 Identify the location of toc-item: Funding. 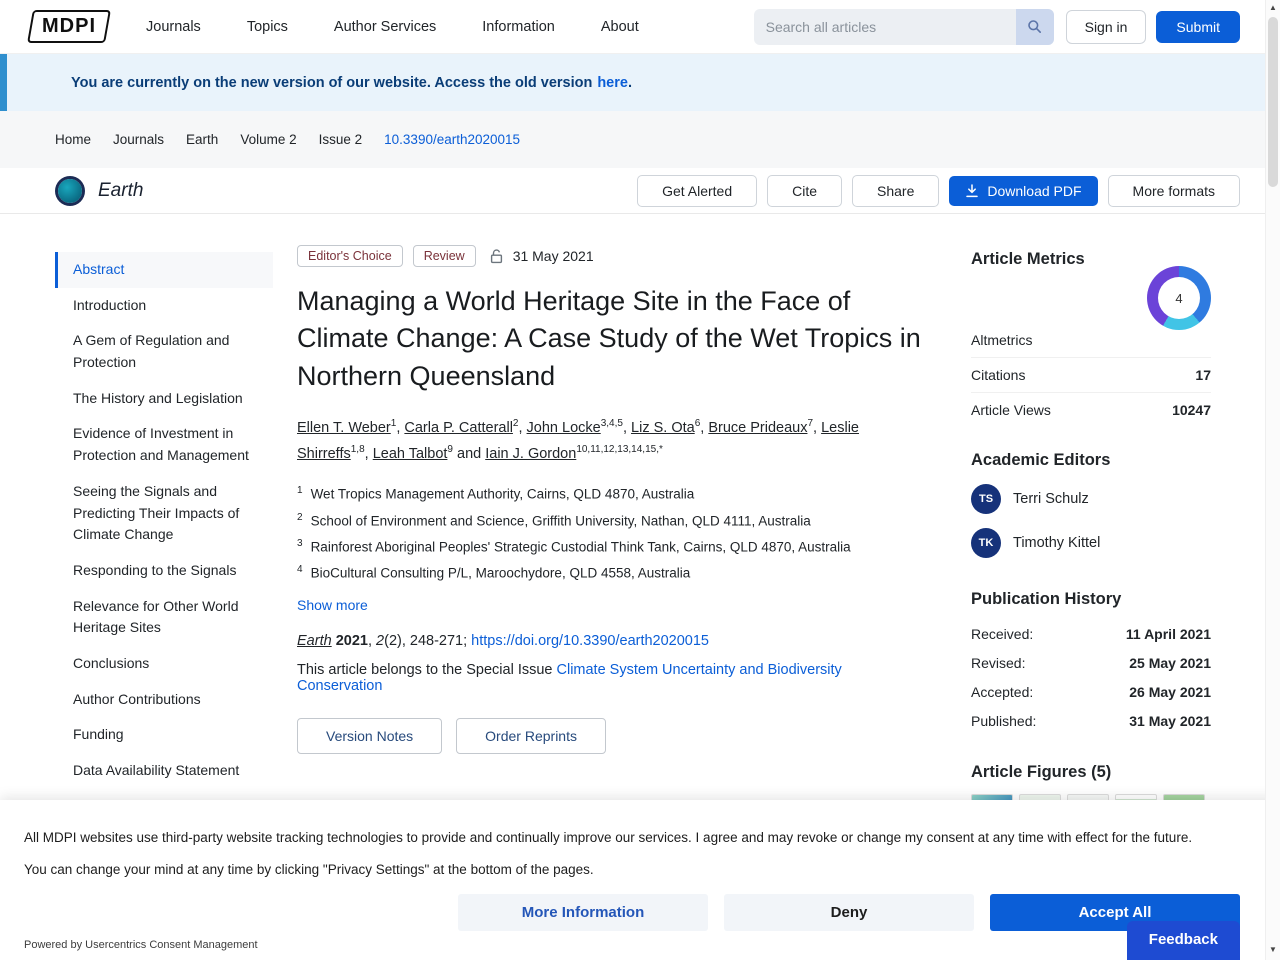
(164, 735).